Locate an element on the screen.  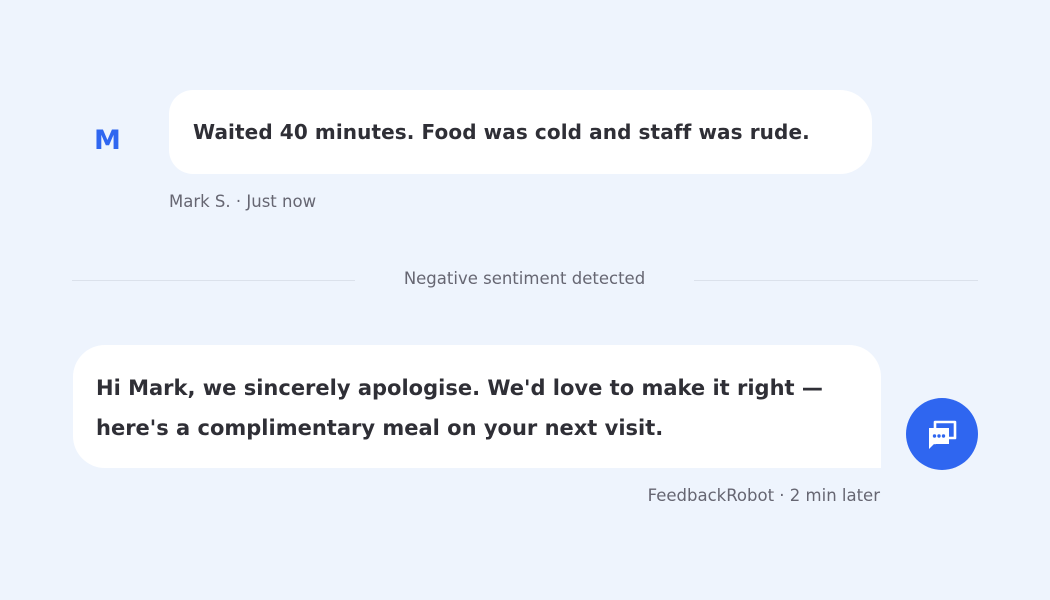
bot-avatar is located at coordinates (942, 434).